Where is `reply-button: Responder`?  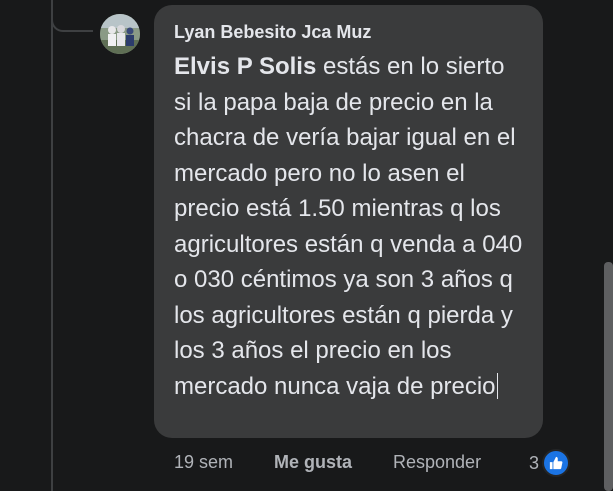
reply-button: Responder is located at coordinates (437, 462).